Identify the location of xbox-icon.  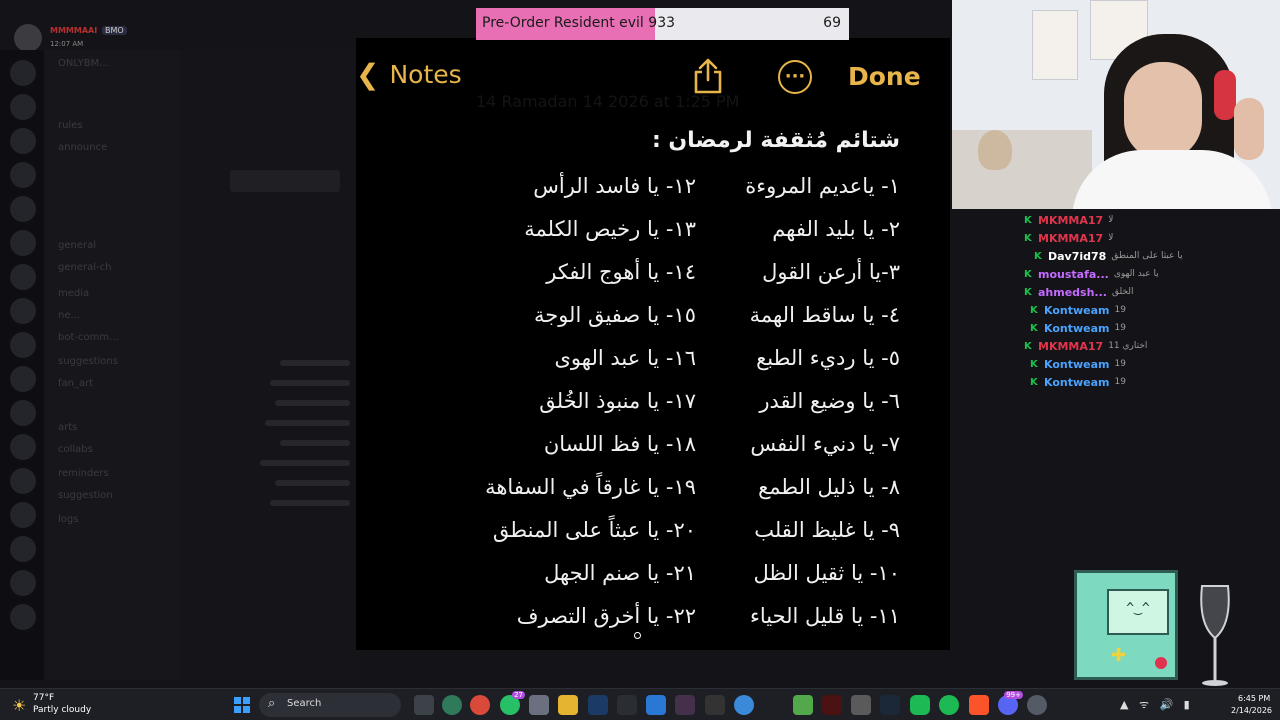
(452, 705).